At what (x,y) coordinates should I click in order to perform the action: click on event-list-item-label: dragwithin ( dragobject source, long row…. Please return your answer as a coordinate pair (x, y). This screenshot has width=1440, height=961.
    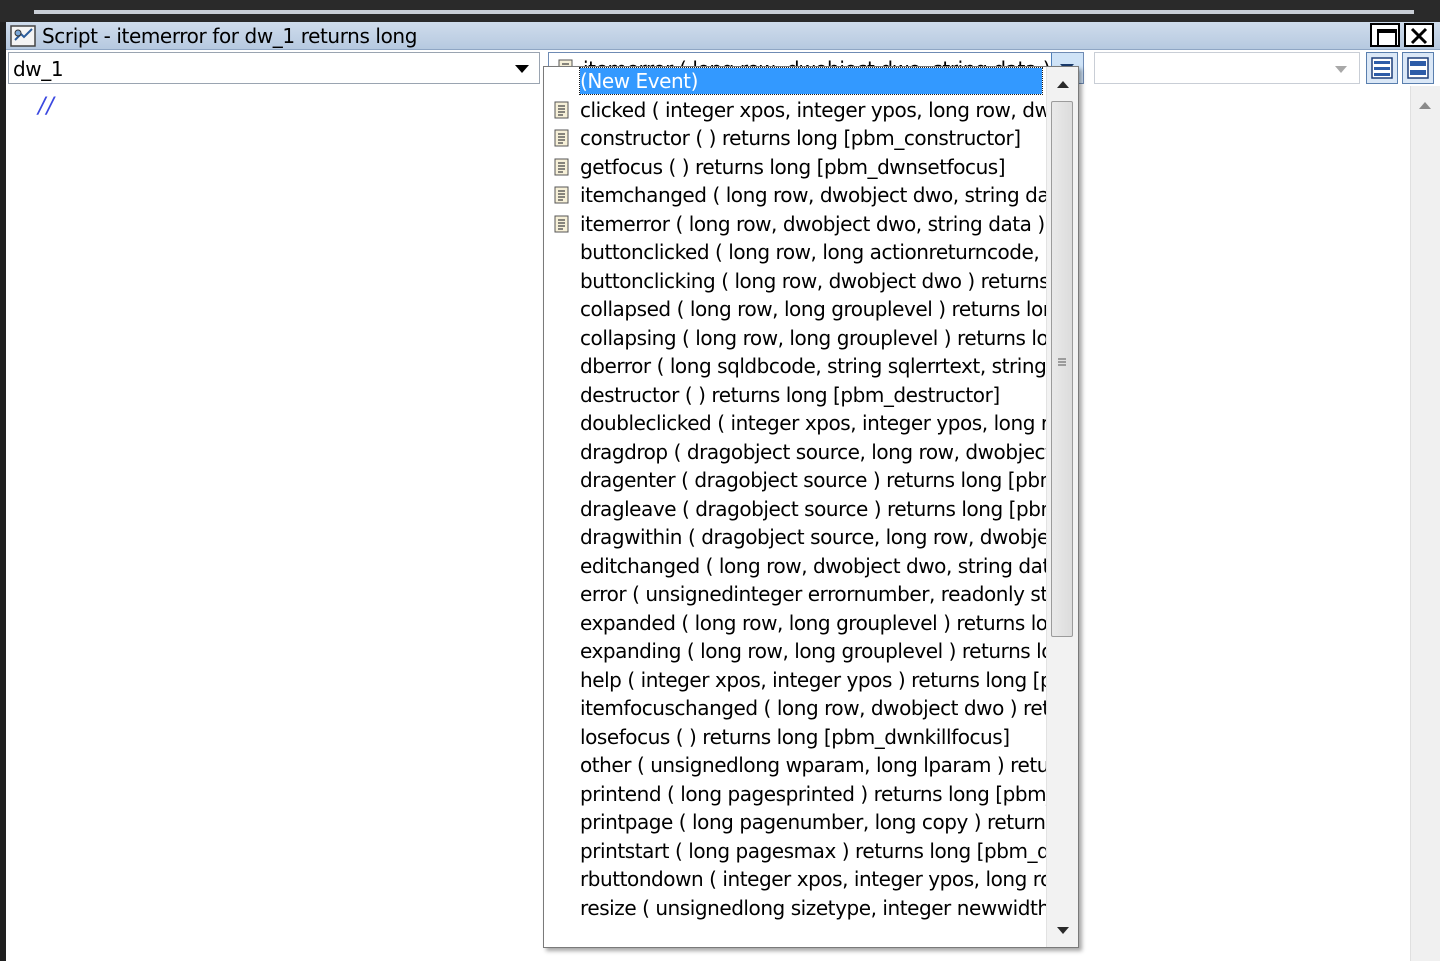
    Looking at the image, I should click on (813, 537).